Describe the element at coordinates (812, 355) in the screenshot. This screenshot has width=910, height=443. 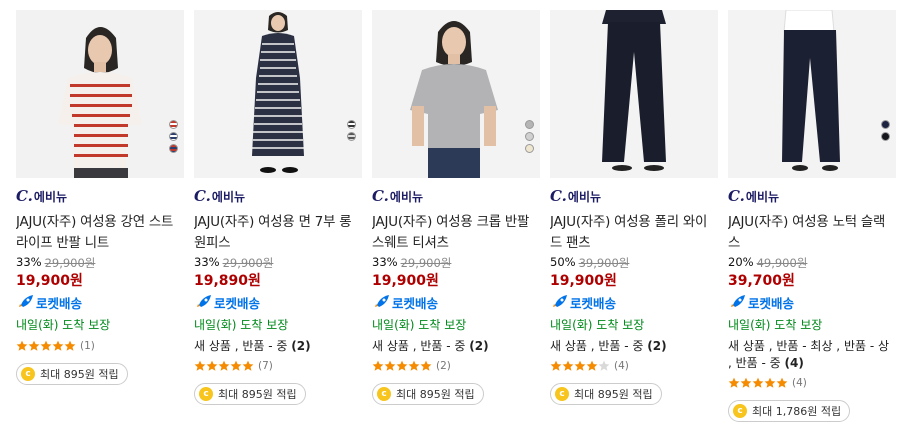
I see `condition-options: 새 상품 , 반품 - 최상 , 반품 - 상 , 반품 - 중 (4)` at that location.